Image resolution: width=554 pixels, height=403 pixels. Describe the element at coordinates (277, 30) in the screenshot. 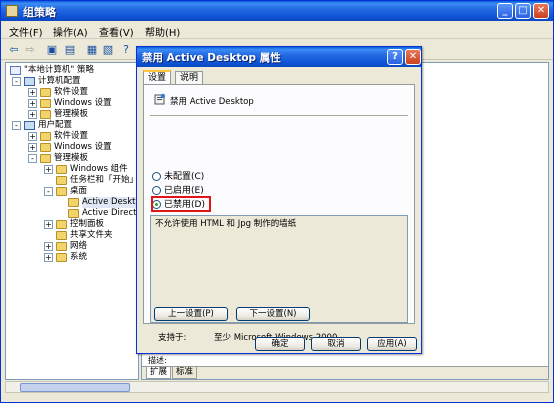

I see `menu-bar: 文件(F) 操作(A) 查看(V) 帮助(H)` at that location.